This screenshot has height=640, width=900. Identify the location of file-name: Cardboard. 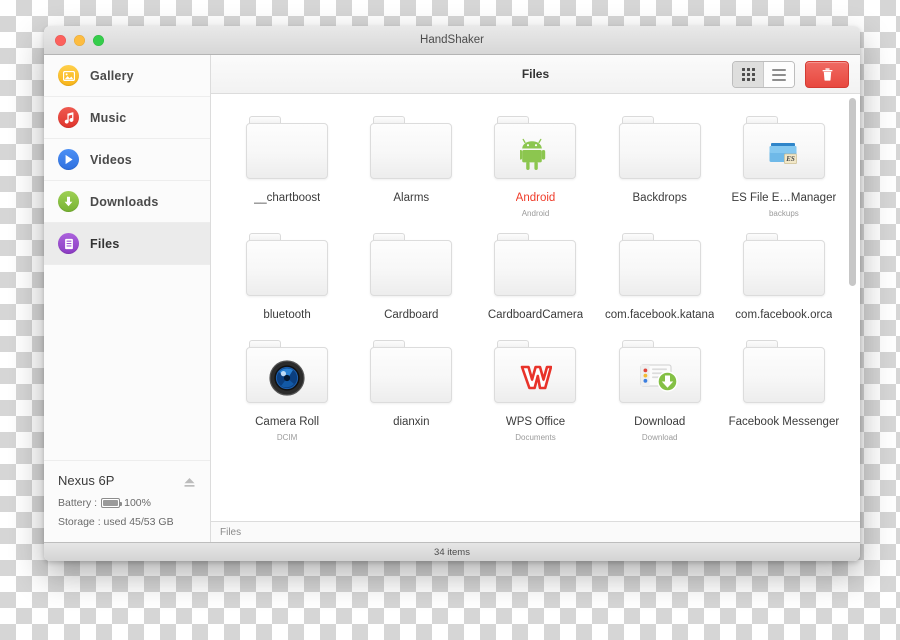
(411, 315).